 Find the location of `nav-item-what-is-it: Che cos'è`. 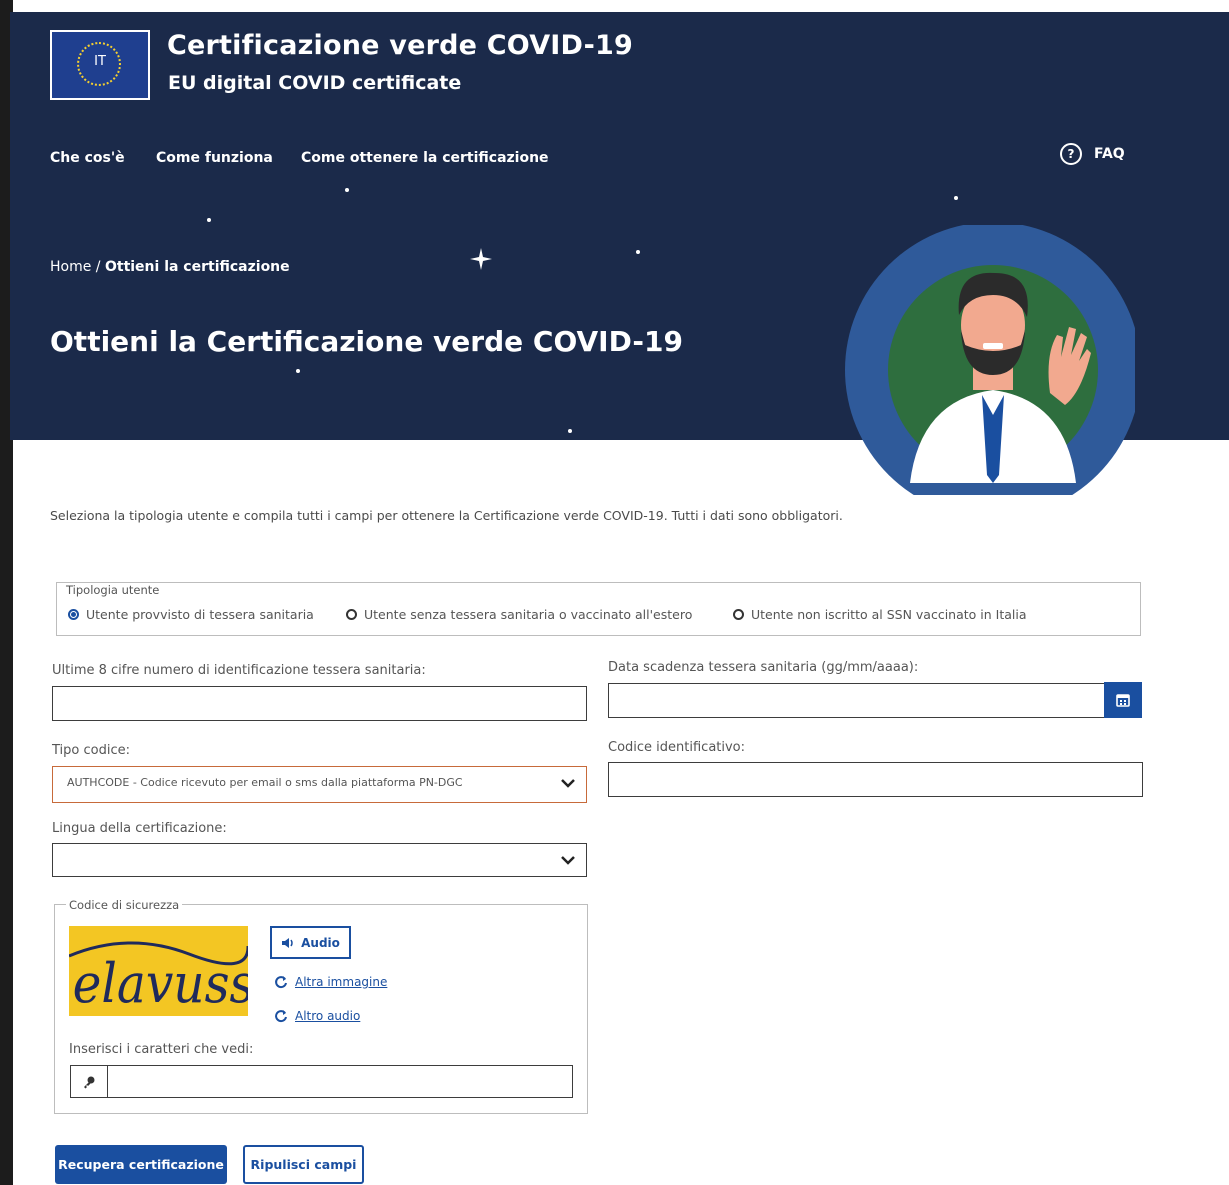

nav-item-what-is-it: Che cos'è is located at coordinates (87, 158).